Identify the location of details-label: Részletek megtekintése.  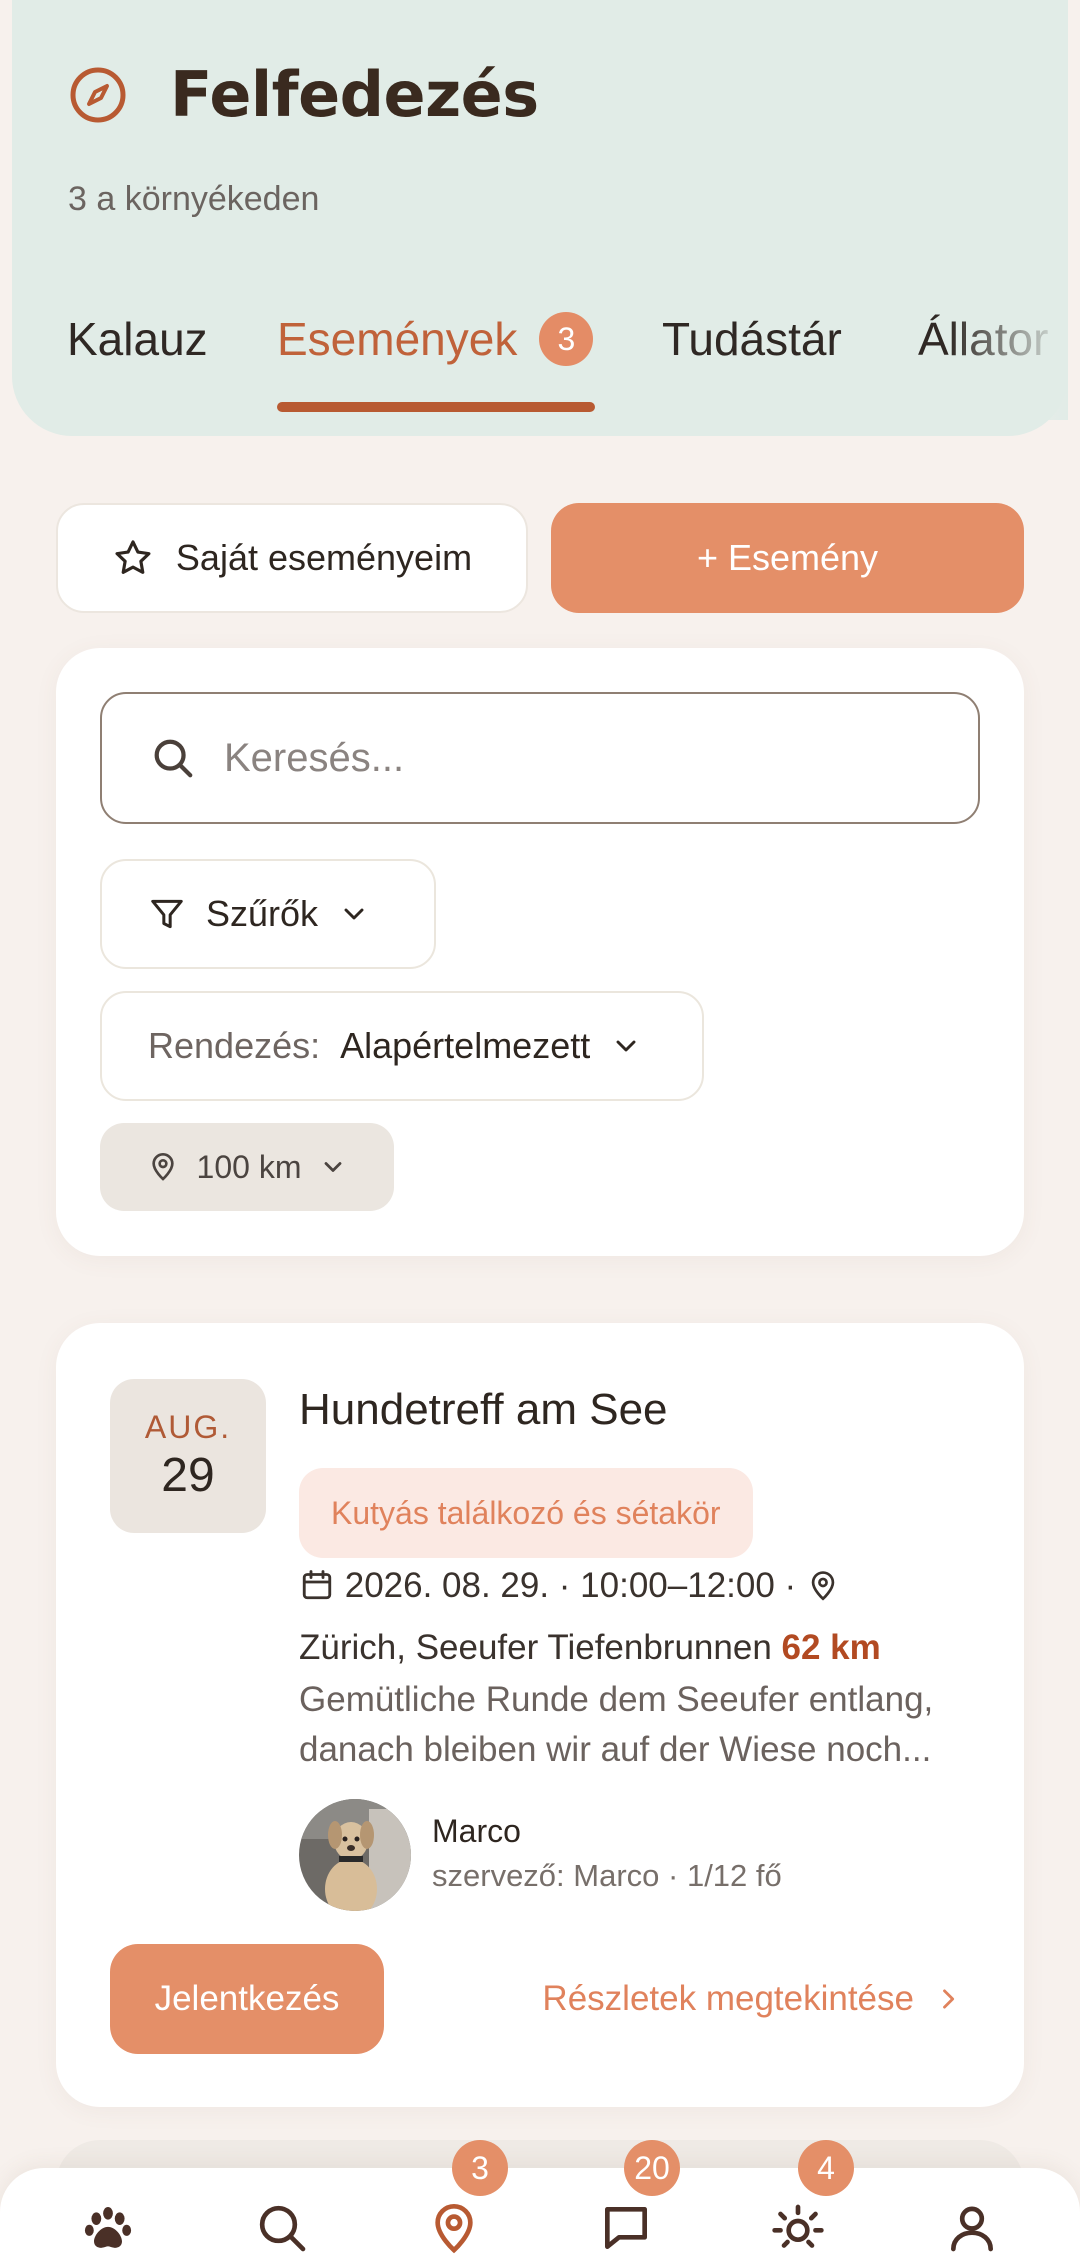
(728, 1998).